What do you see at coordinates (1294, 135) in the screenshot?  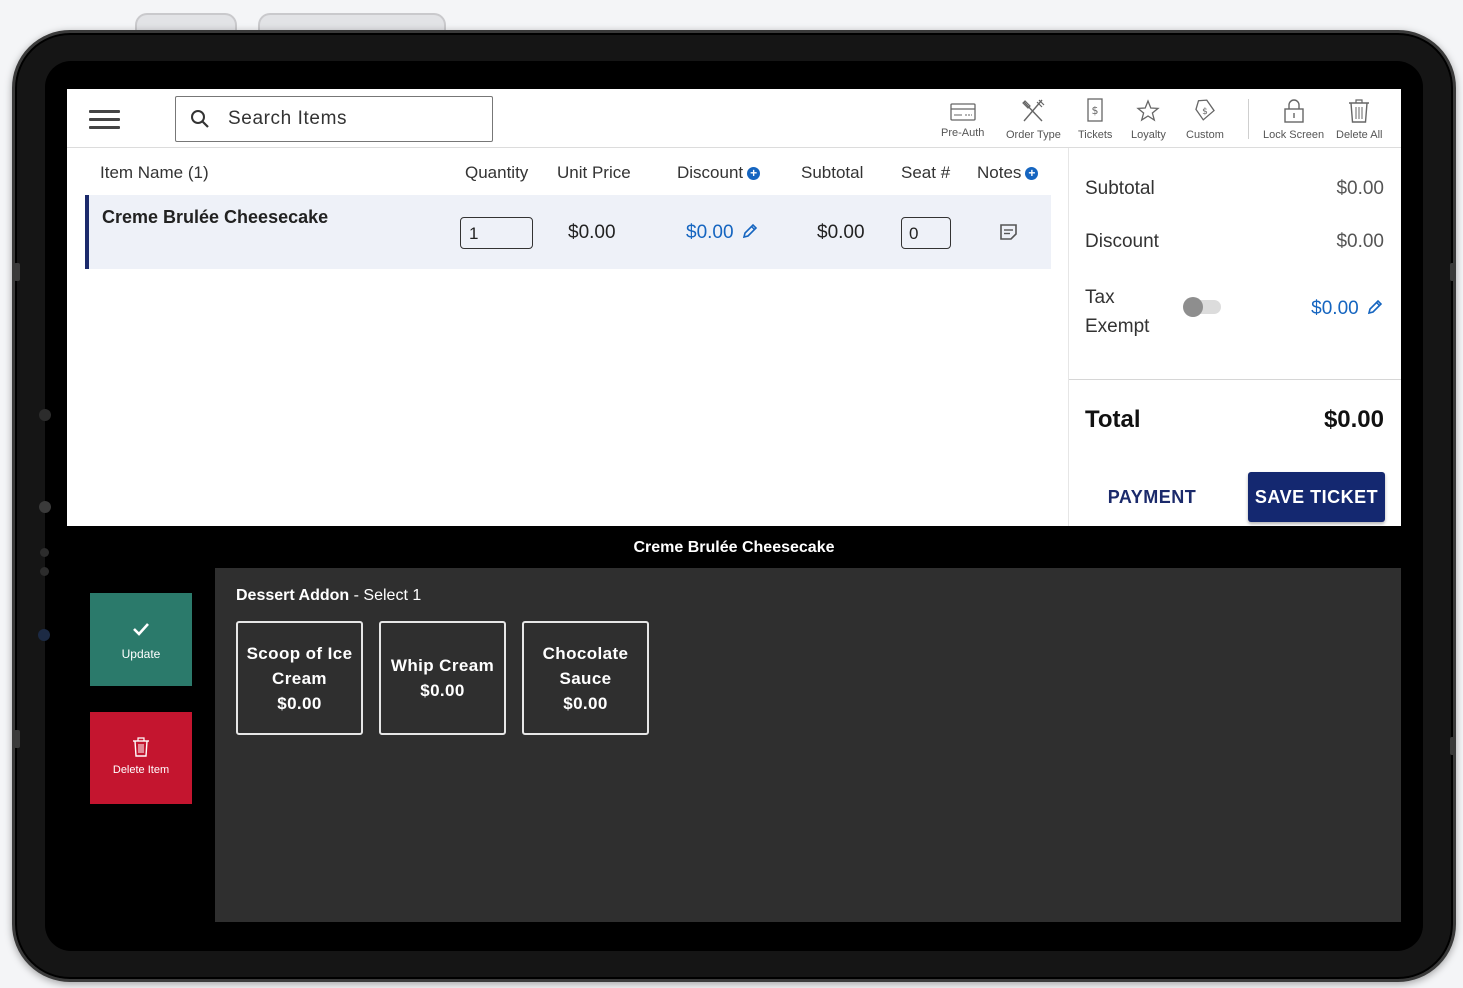 I see `lock-screen-label: Lock Screen` at bounding box center [1294, 135].